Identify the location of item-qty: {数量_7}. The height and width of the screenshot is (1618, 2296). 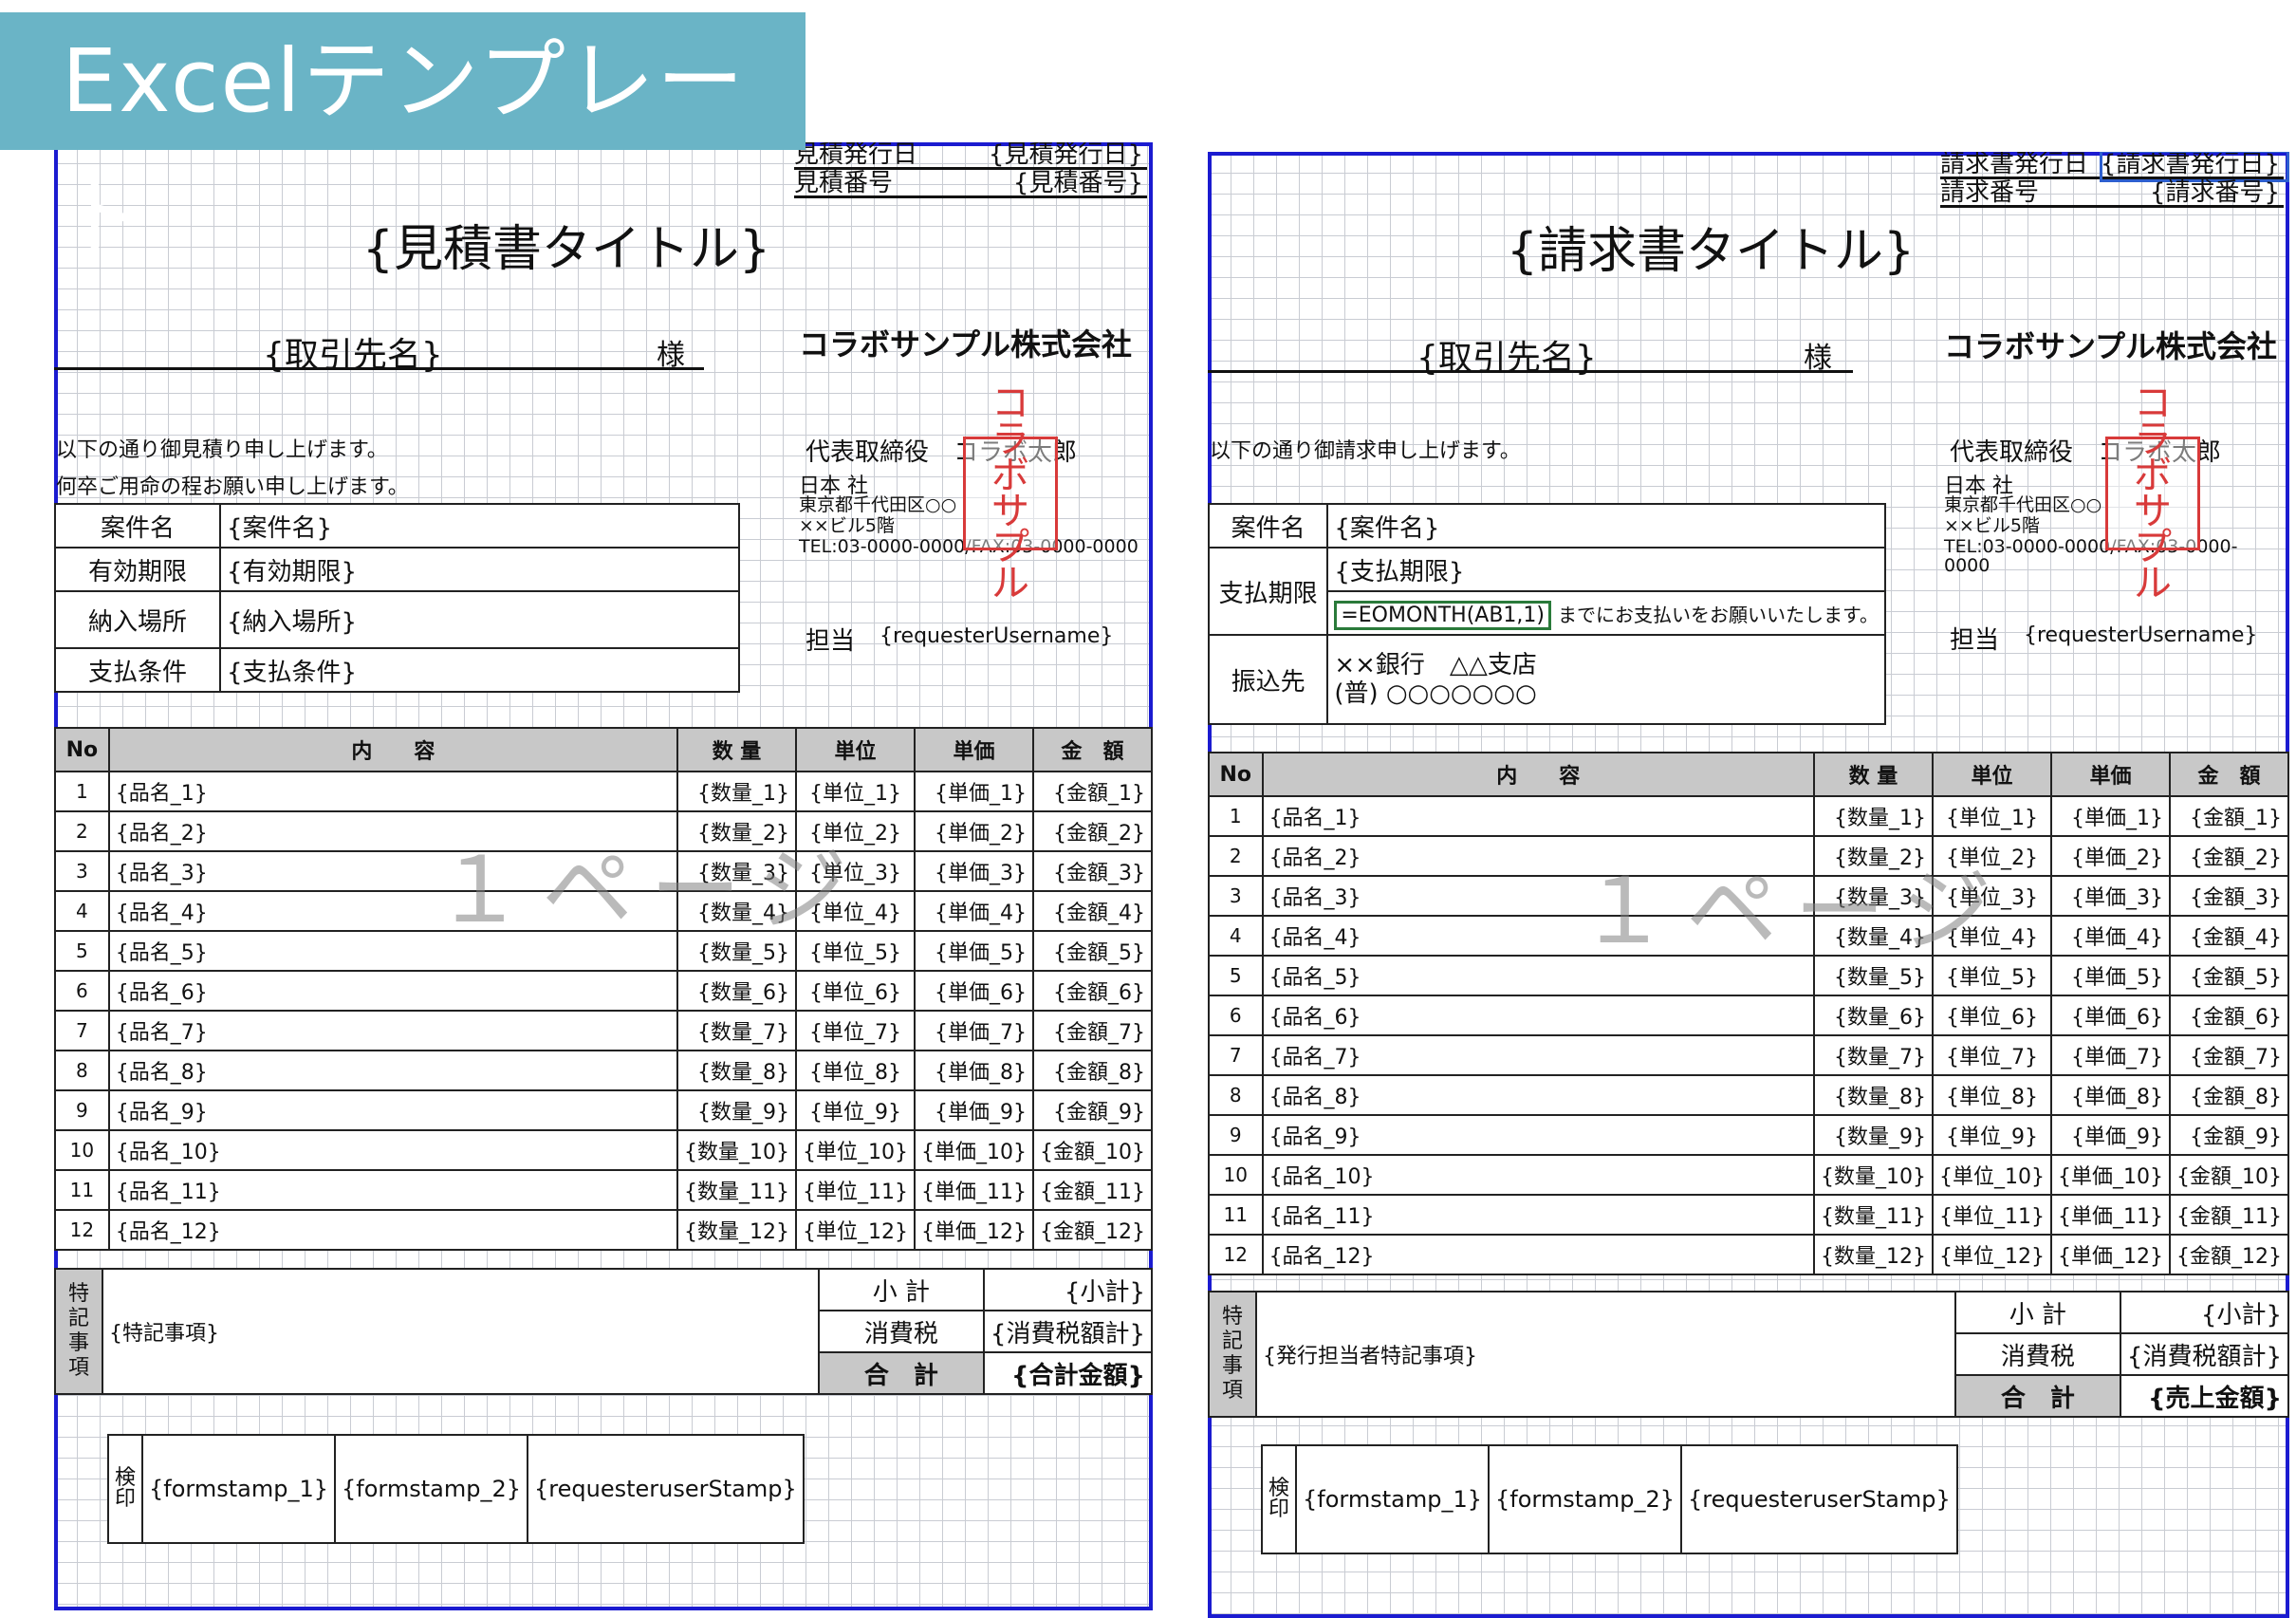
(1873, 1055).